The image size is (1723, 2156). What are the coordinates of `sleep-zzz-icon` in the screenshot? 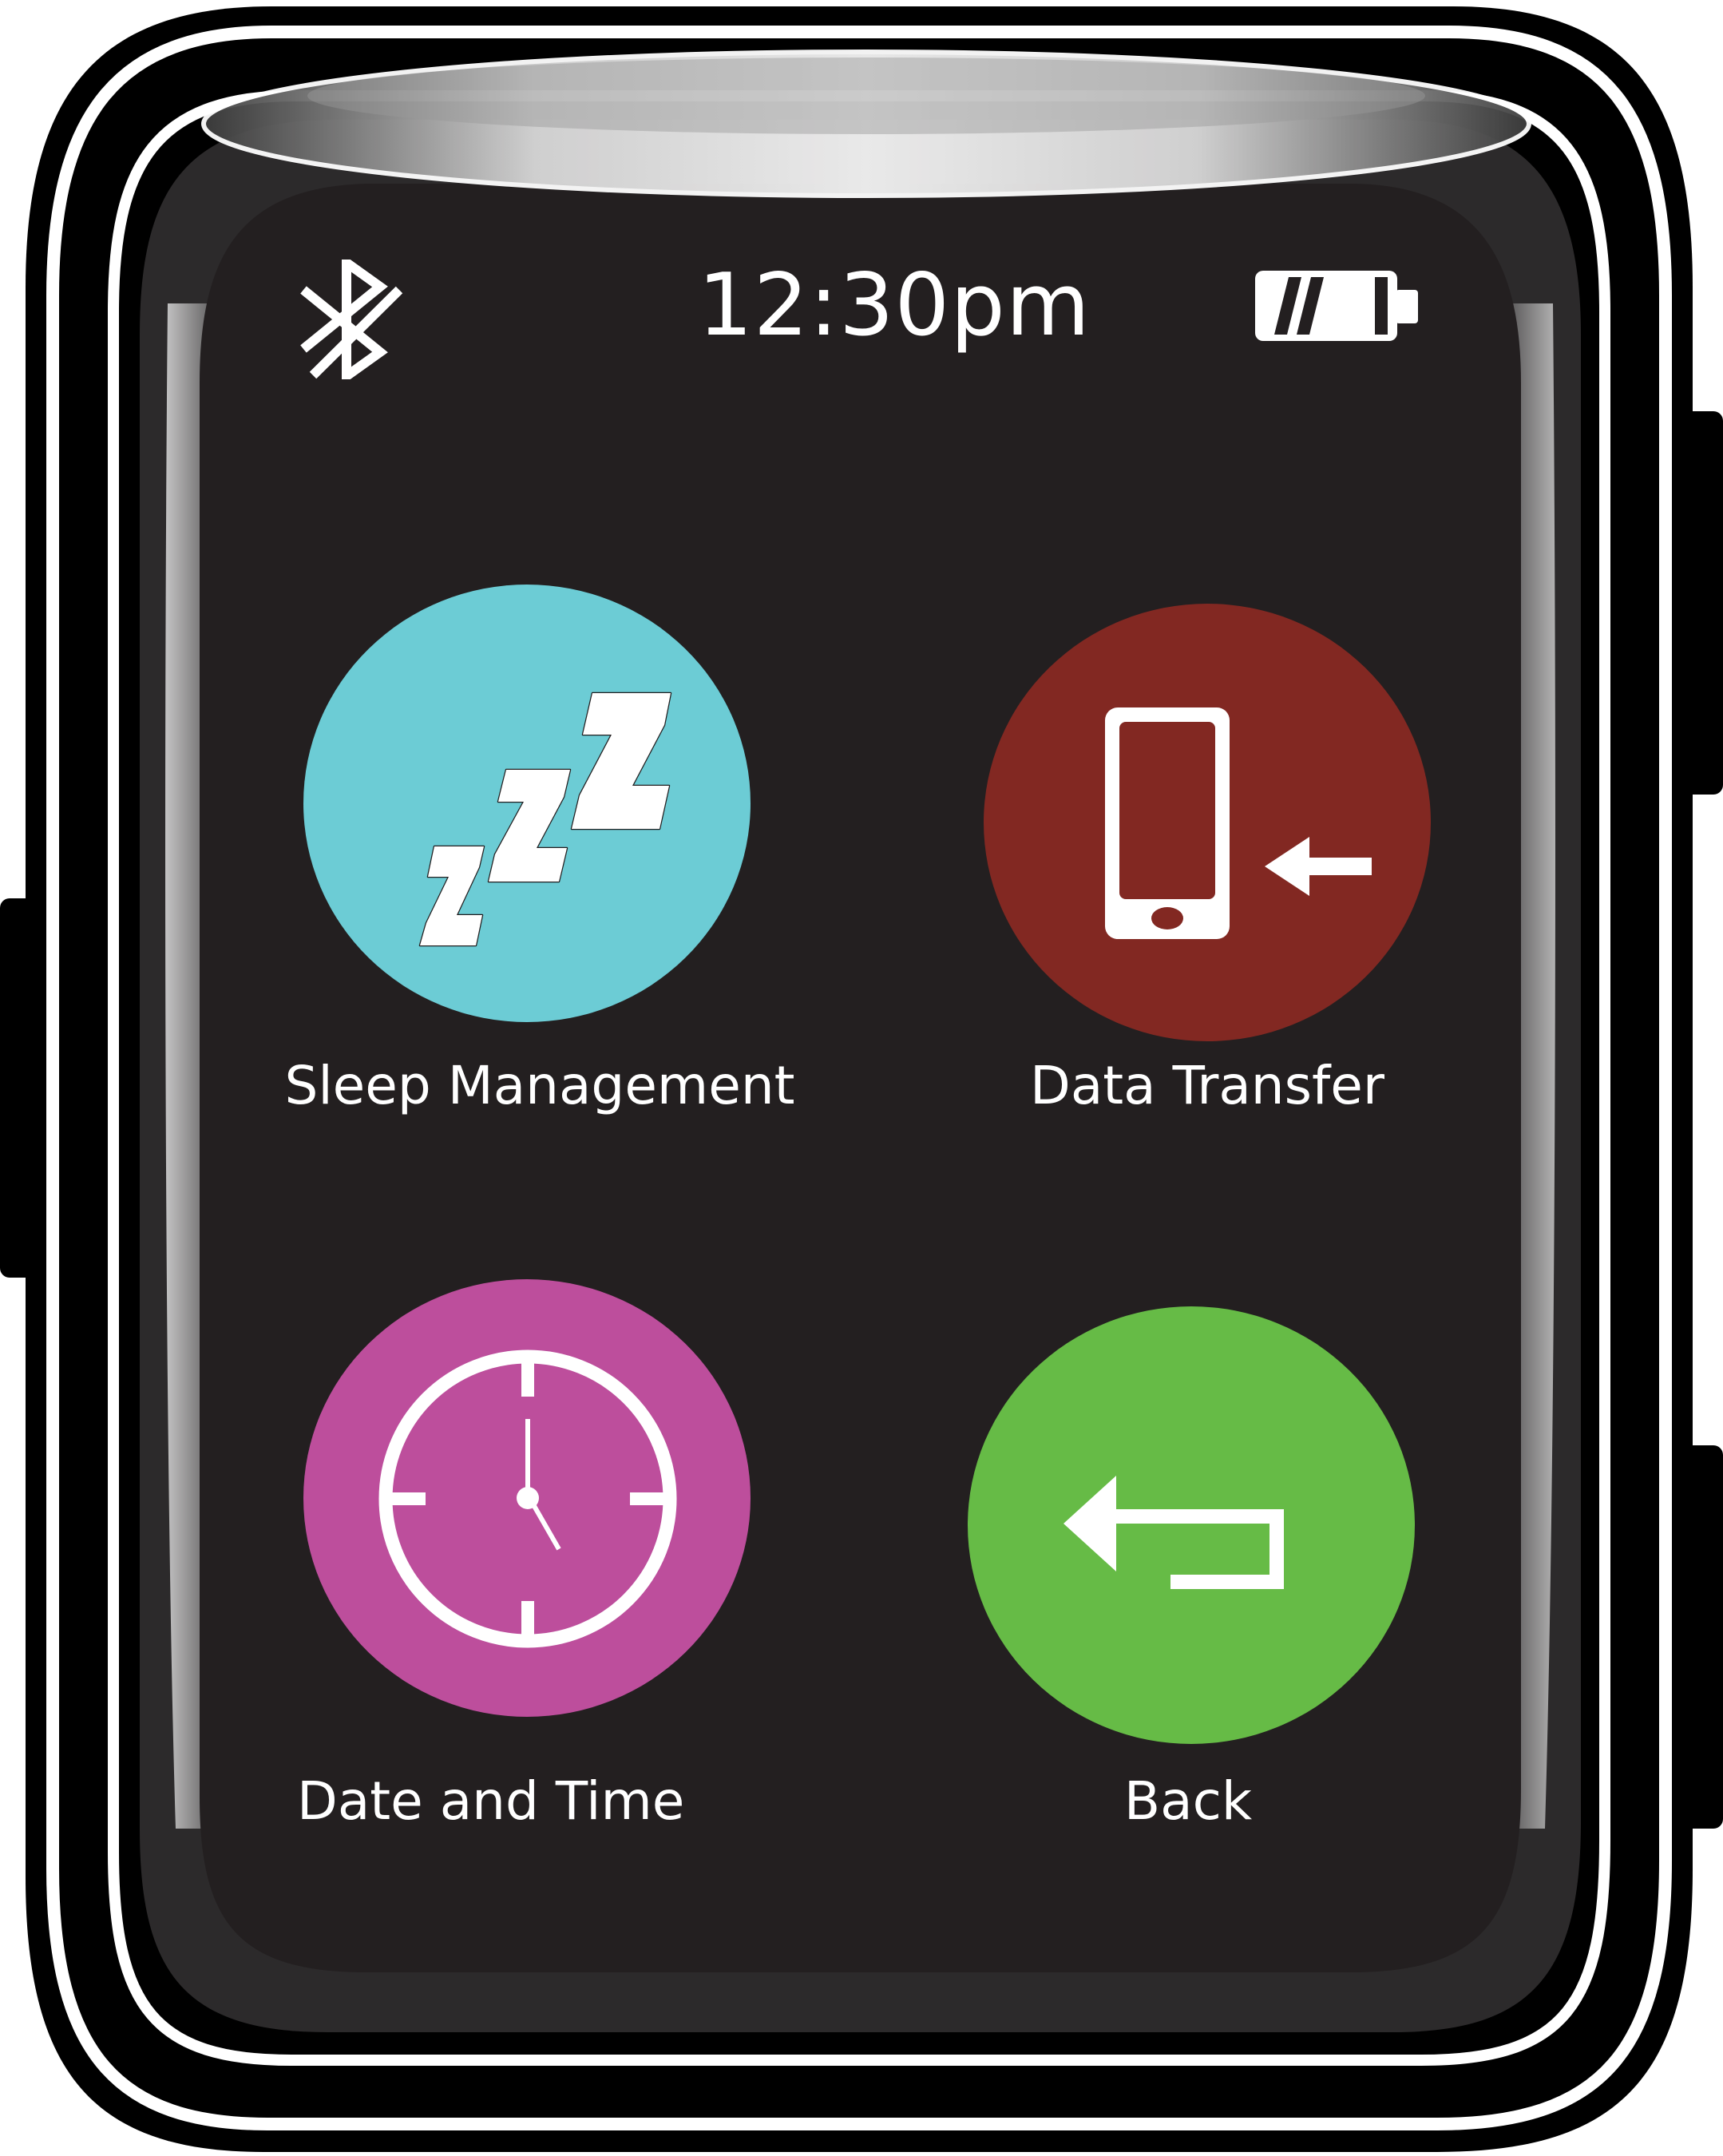 It's located at (545, 819).